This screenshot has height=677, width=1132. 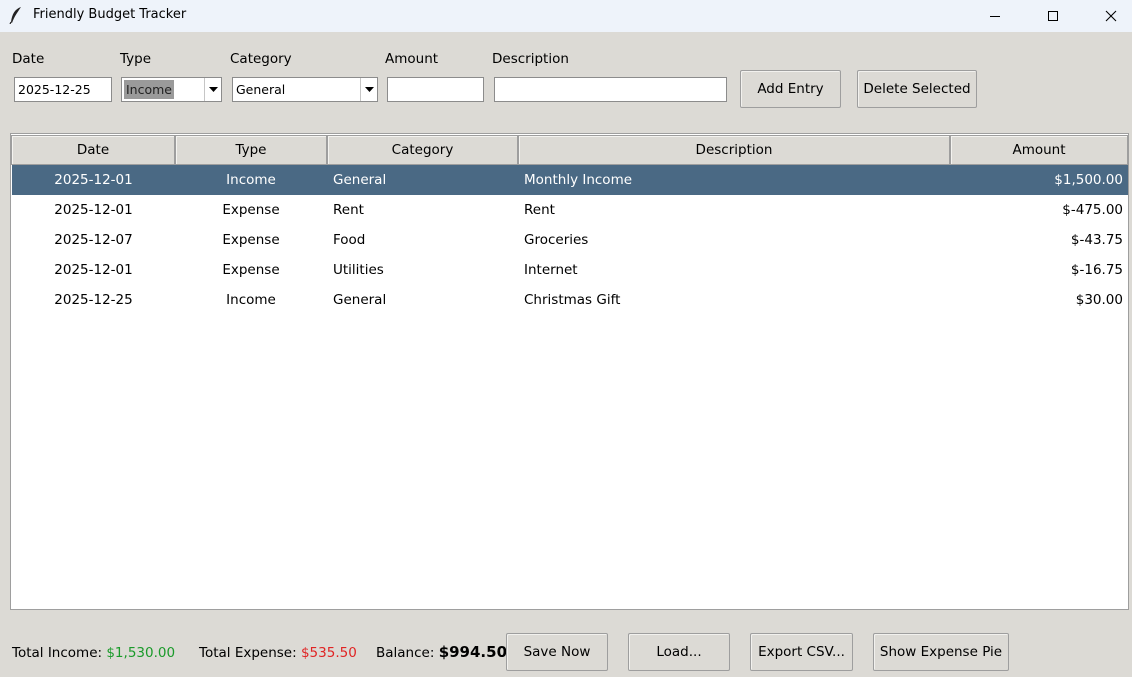 What do you see at coordinates (251, 150) in the screenshot?
I see `column-header-type: Type` at bounding box center [251, 150].